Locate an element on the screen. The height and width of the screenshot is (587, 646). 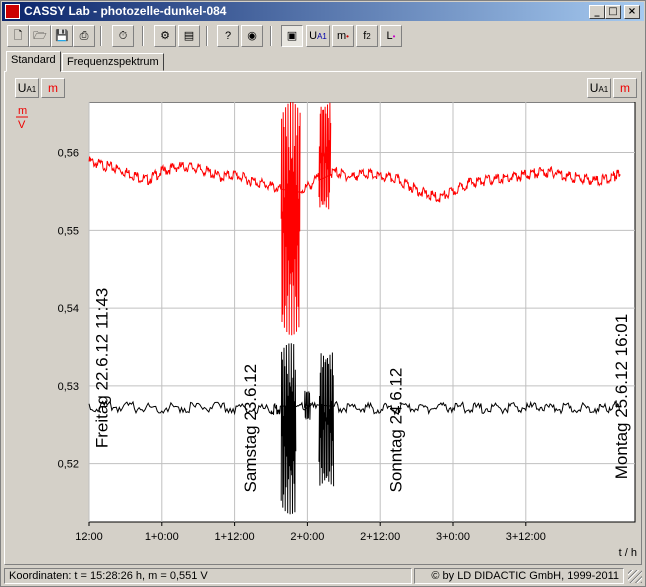
cassy-app-icon is located at coordinates (12, 11).